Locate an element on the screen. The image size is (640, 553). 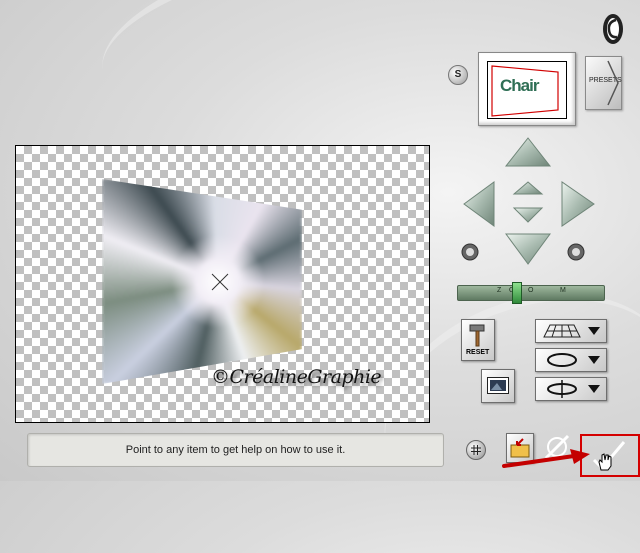
zoom-slider-knob is located at coordinates (517, 293).